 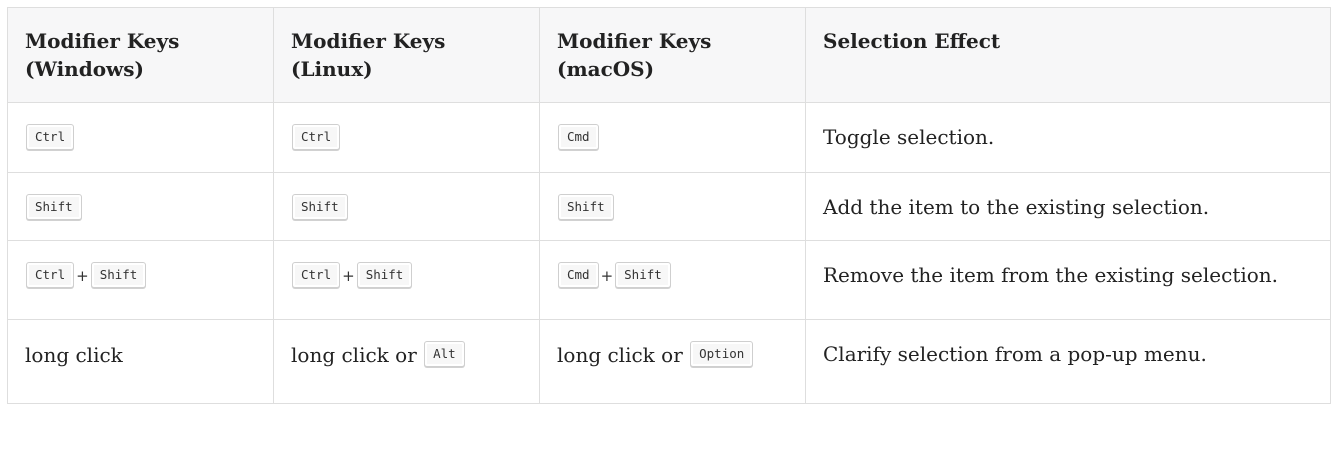 What do you see at coordinates (140, 55) in the screenshot?
I see `header-windows: Modifier Keys (Windows)` at bounding box center [140, 55].